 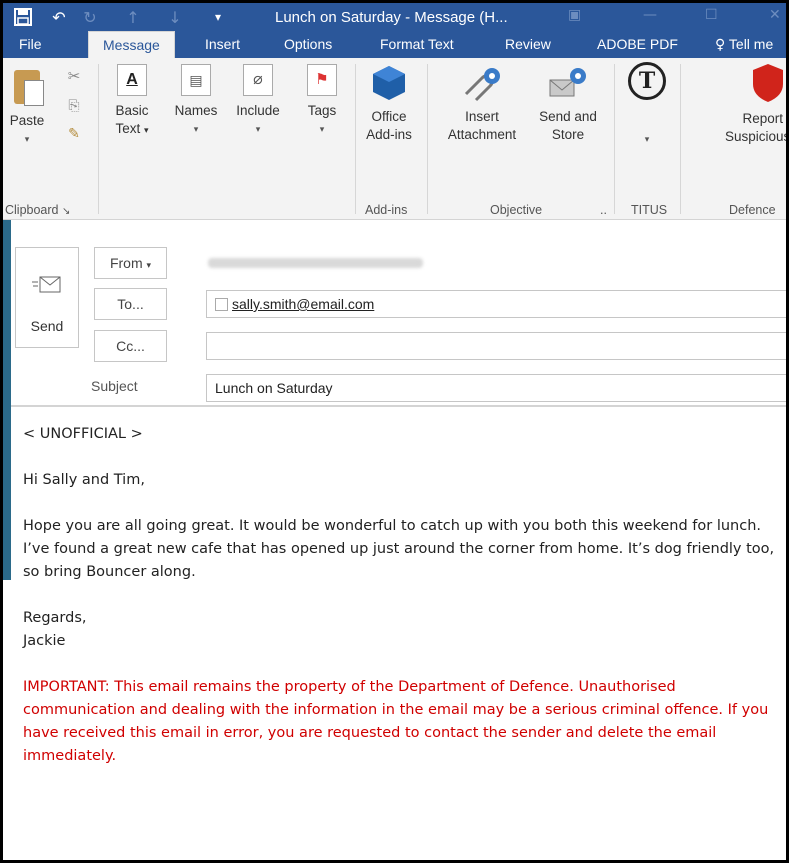 I want to click on insert-attachment-button: Insert Attachment, so click(x=482, y=104).